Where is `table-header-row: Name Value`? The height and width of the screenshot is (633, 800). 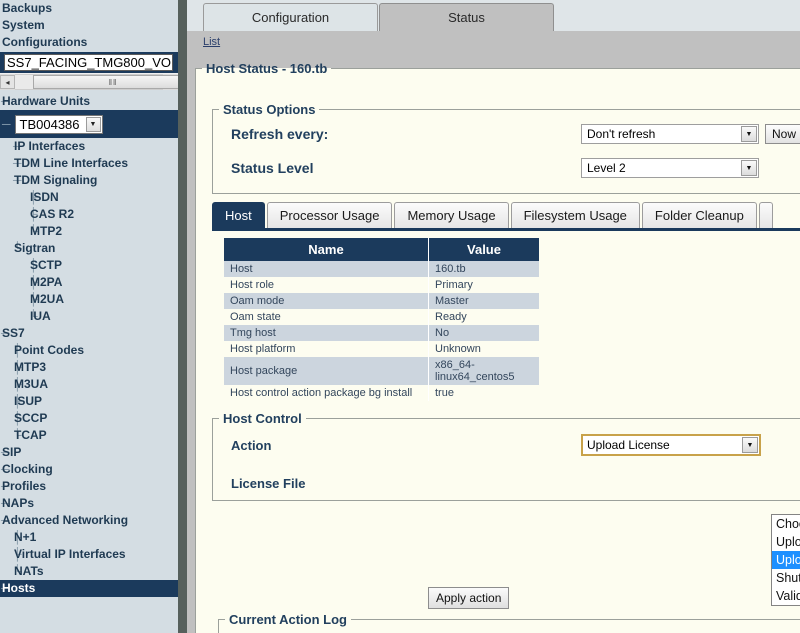 table-header-row: Name Value is located at coordinates (381, 249).